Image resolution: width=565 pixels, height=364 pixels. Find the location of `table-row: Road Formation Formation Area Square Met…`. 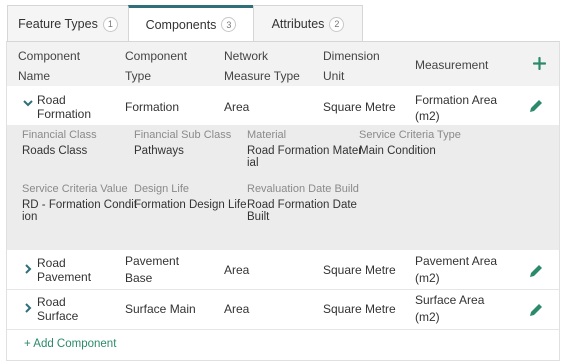

table-row: Road Formation Formation Area Square Met… is located at coordinates (283, 106).